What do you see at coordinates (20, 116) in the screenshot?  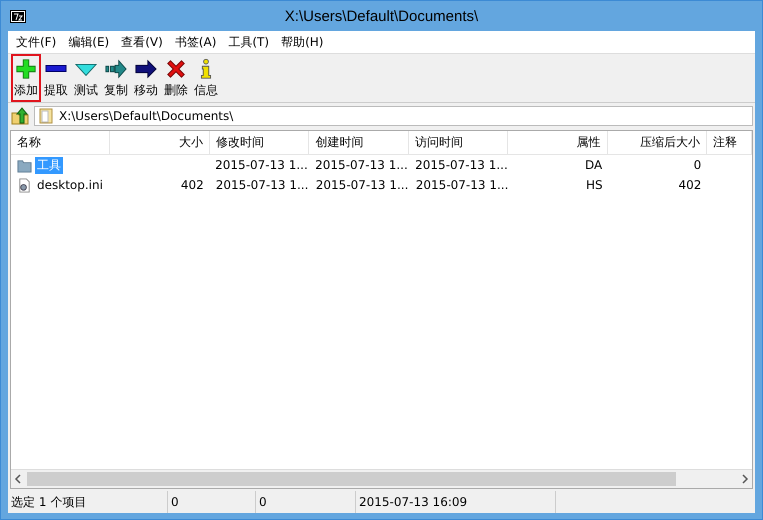 I see `up-arrow-folder-icon` at bounding box center [20, 116].